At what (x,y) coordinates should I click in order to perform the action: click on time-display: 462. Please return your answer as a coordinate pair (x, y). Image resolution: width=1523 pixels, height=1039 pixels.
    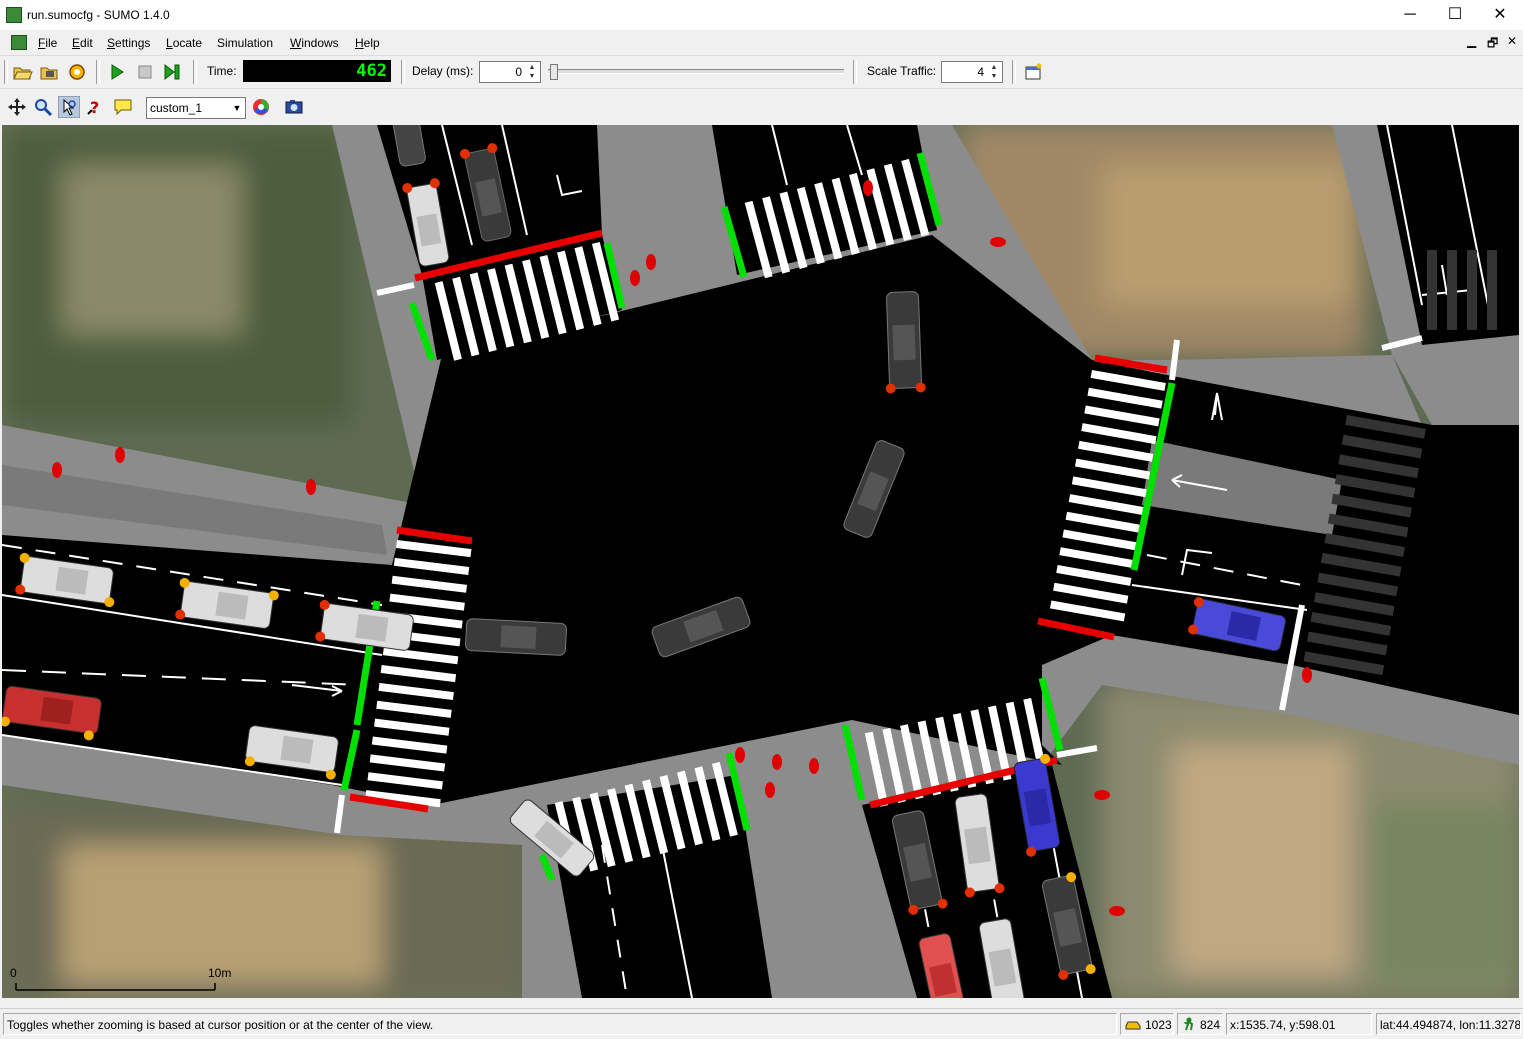
    Looking at the image, I should click on (317, 71).